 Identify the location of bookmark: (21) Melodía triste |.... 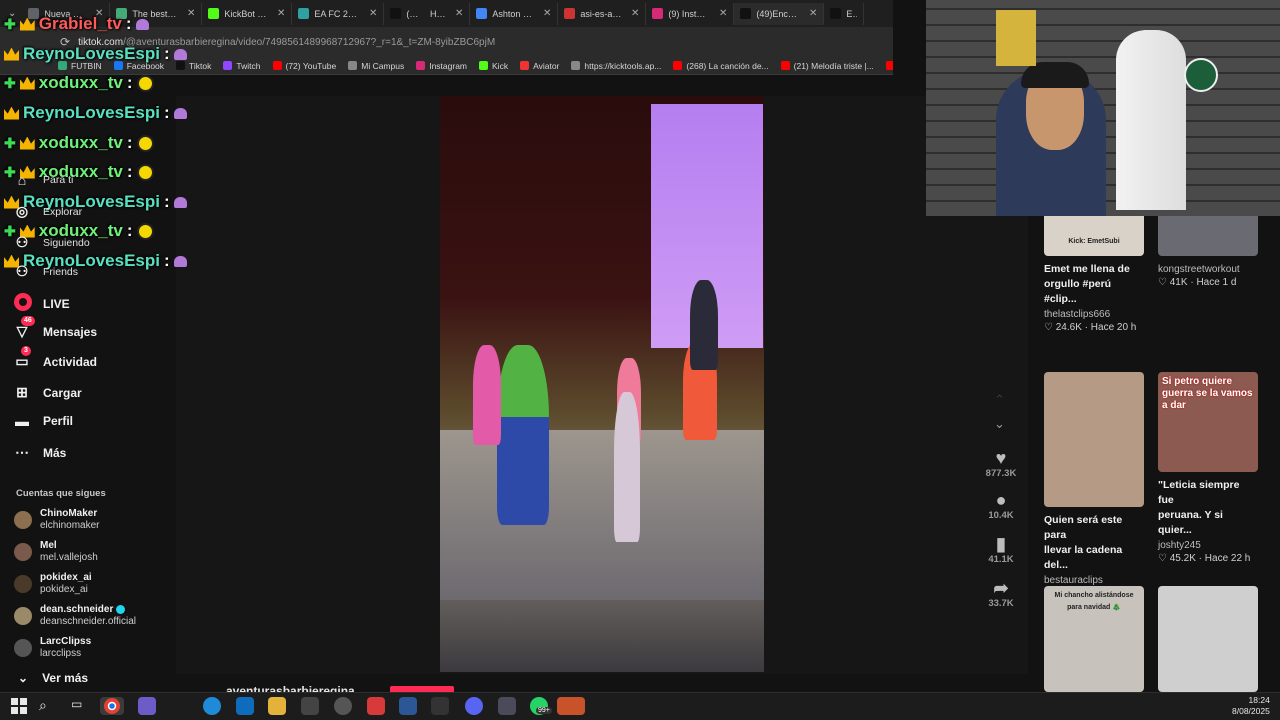
(827, 66).